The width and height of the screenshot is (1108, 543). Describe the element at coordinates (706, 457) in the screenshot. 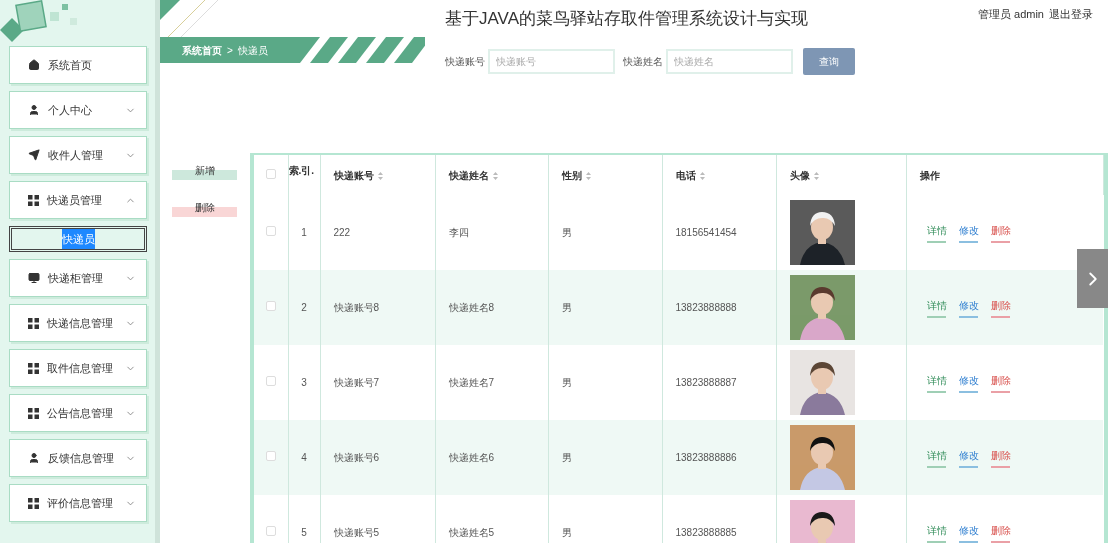

I see `table-cell: 13823888886` at that location.